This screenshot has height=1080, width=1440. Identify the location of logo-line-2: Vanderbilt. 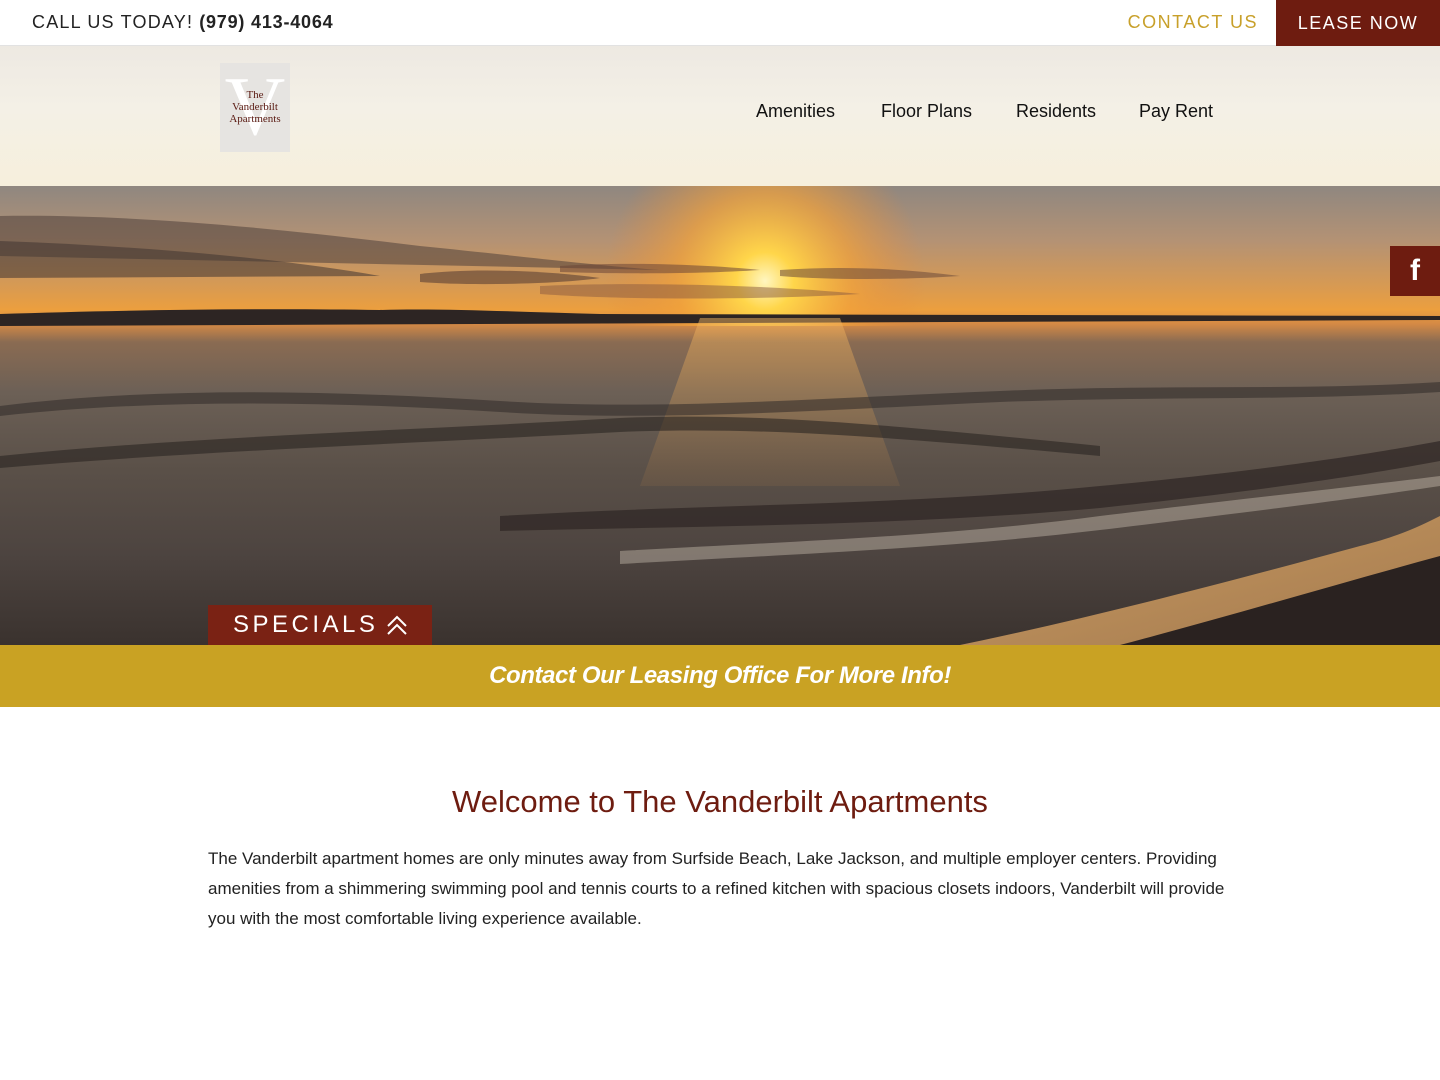
(255, 107).